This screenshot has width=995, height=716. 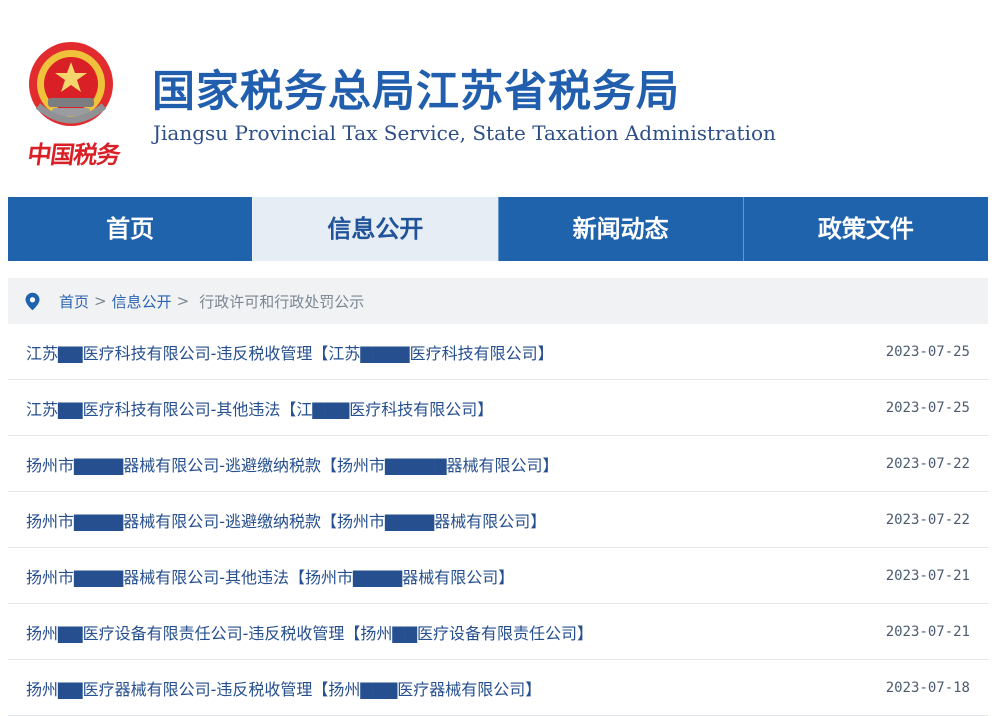 What do you see at coordinates (416, 92) in the screenshot?
I see `site-title-cn: 国家税务总局江苏省税务局` at bounding box center [416, 92].